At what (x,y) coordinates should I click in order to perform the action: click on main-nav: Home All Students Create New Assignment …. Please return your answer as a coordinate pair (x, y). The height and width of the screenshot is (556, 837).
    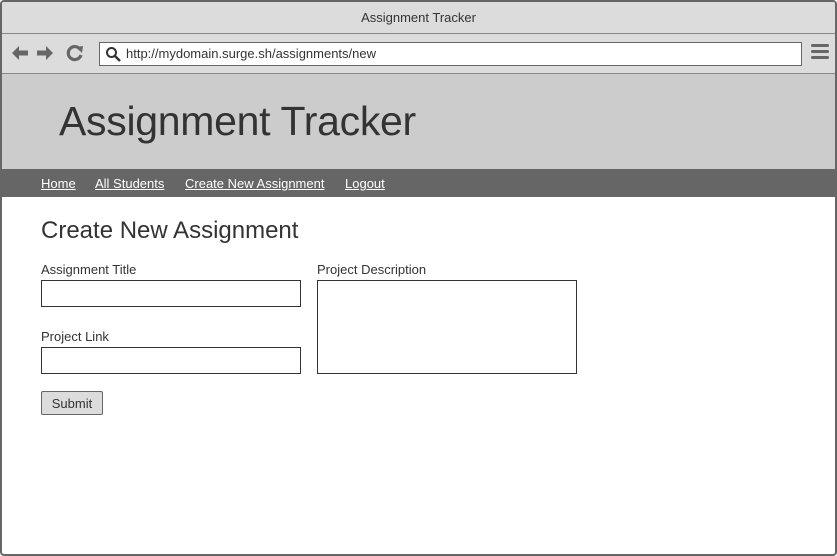
    Looking at the image, I should click on (418, 183).